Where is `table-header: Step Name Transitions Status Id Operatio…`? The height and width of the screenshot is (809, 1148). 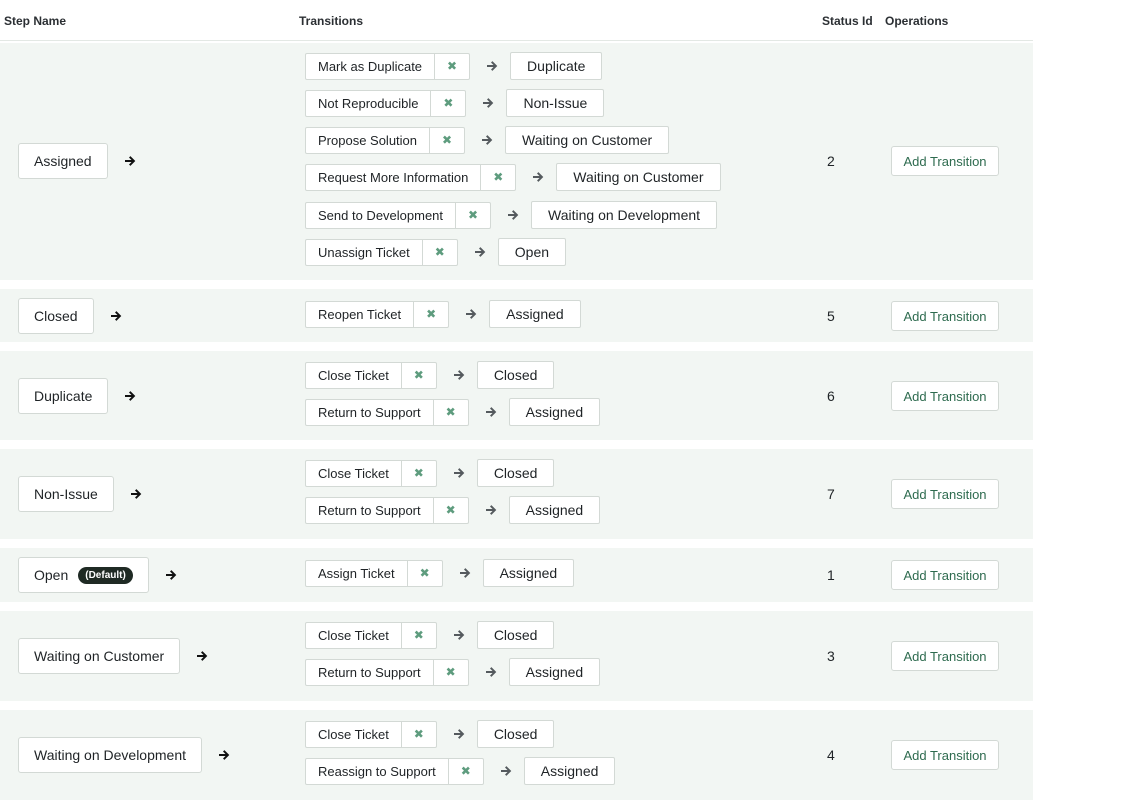 table-header: Step Name Transitions Status Id Operatio… is located at coordinates (516, 20).